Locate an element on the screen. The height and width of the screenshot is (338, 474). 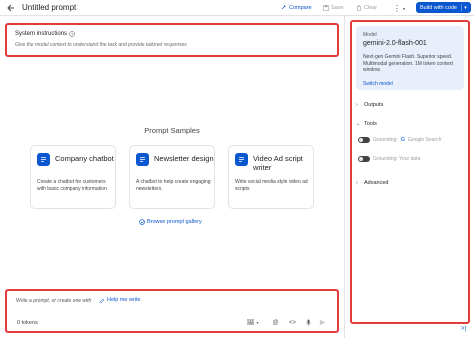
save-label: Save is located at coordinates (337, 8).